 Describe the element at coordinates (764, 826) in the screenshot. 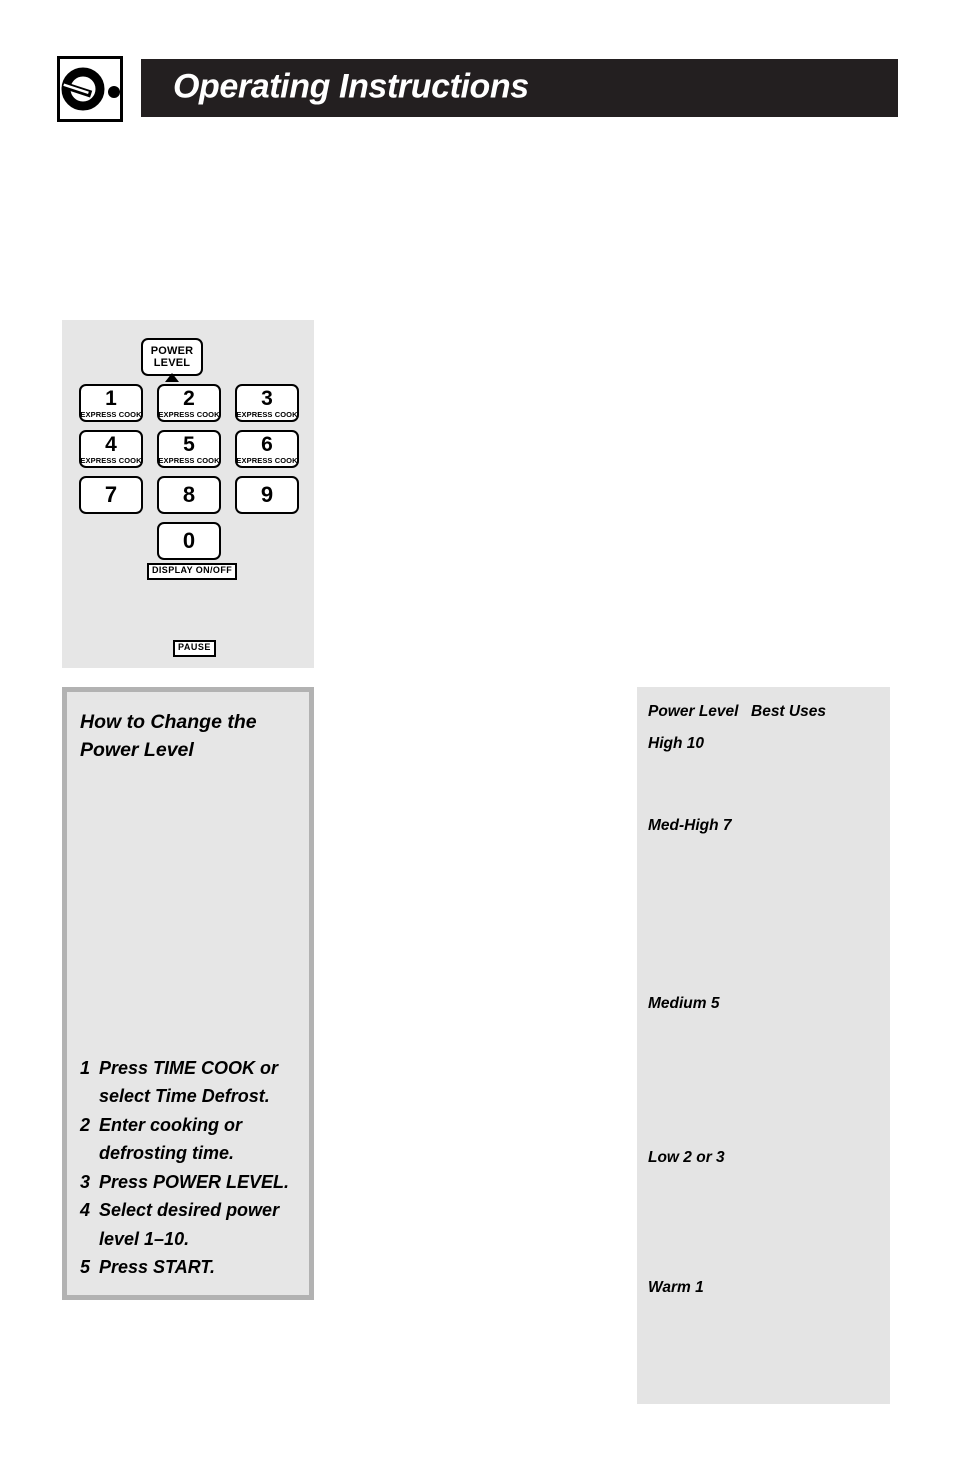

I see `table-row: Med-High 7` at that location.